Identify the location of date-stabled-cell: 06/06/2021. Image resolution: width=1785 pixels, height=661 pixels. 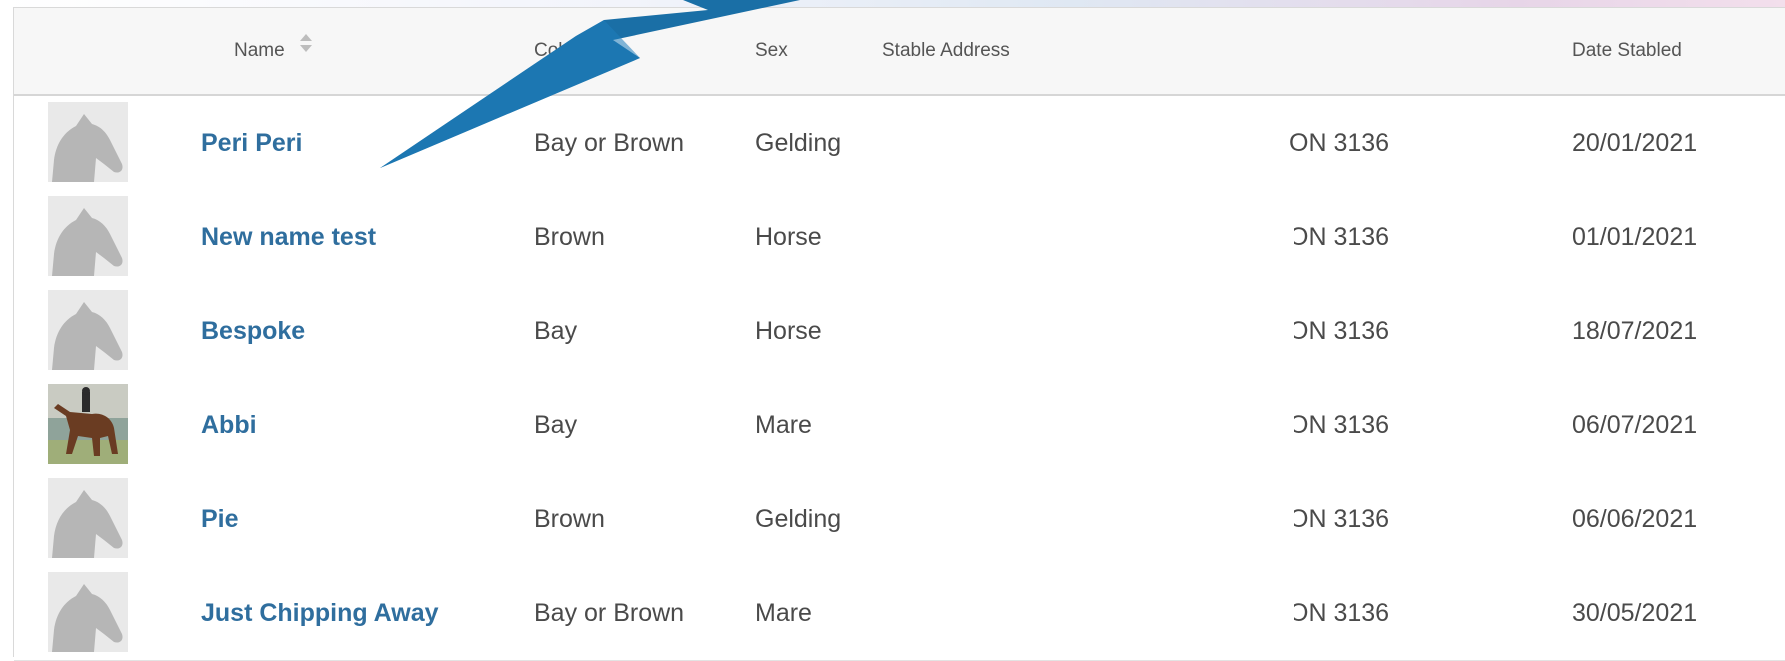
(1635, 519).